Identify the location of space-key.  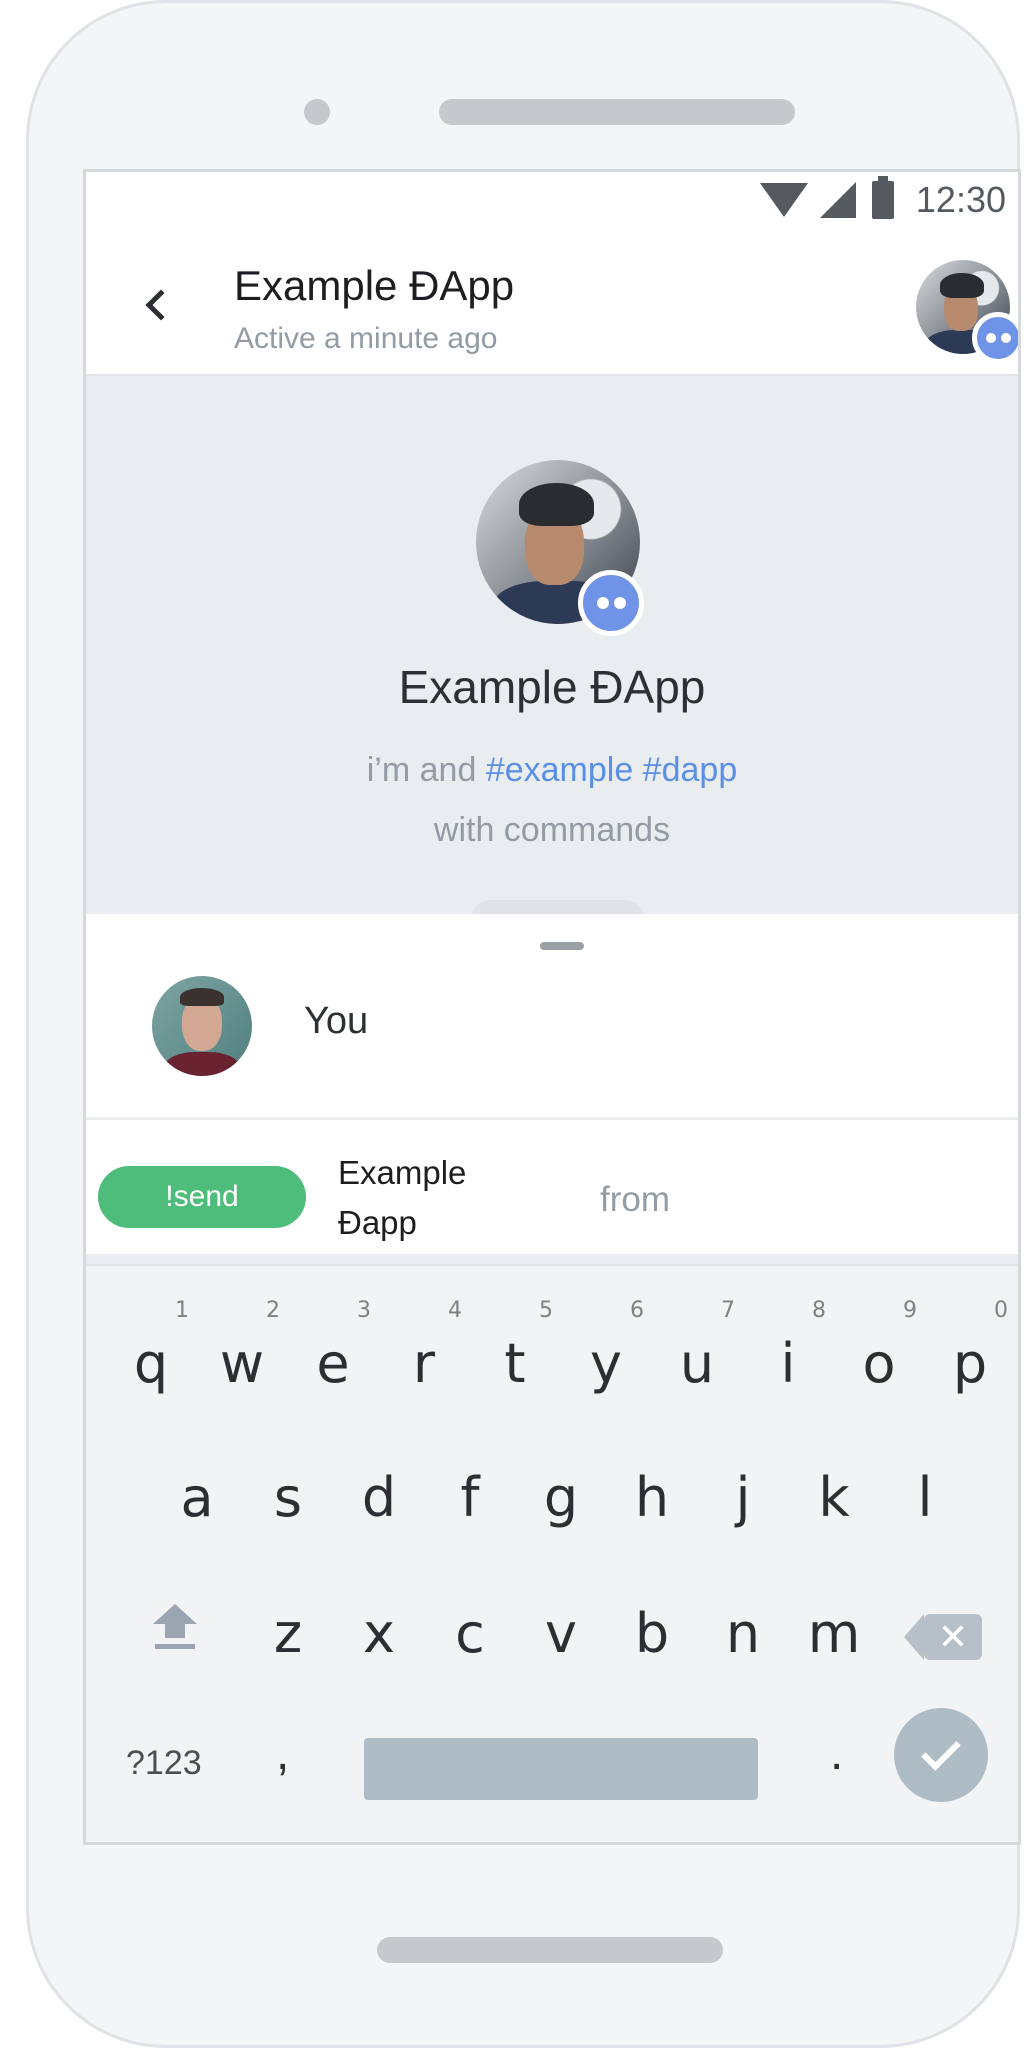
(561, 1769).